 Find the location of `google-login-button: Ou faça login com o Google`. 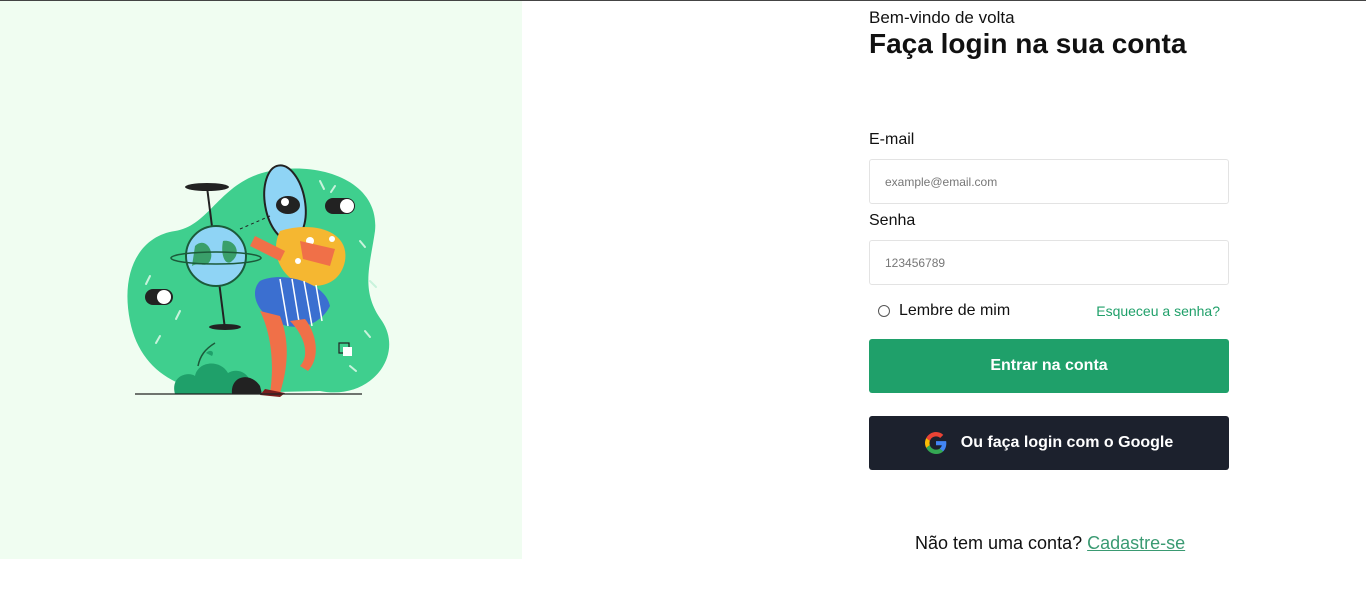

google-login-button: Ou faça login com o Google is located at coordinates (1049, 443).